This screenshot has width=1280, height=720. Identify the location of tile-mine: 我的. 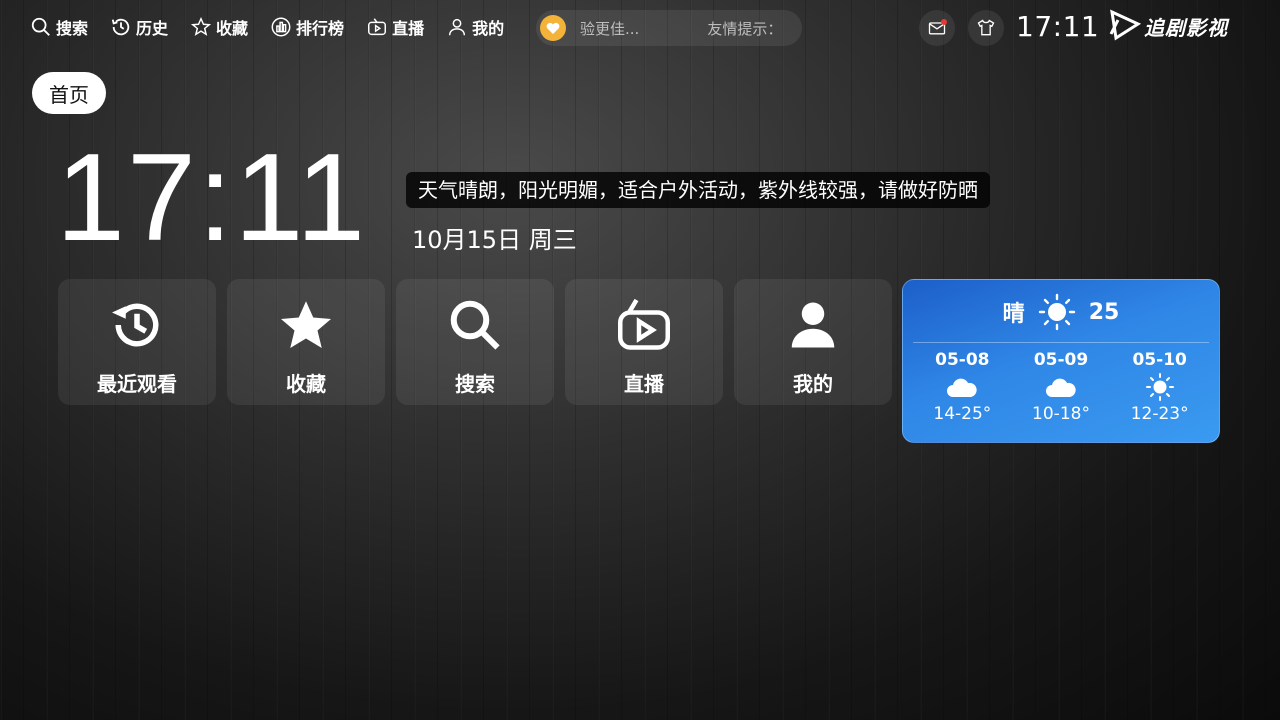
(813, 342).